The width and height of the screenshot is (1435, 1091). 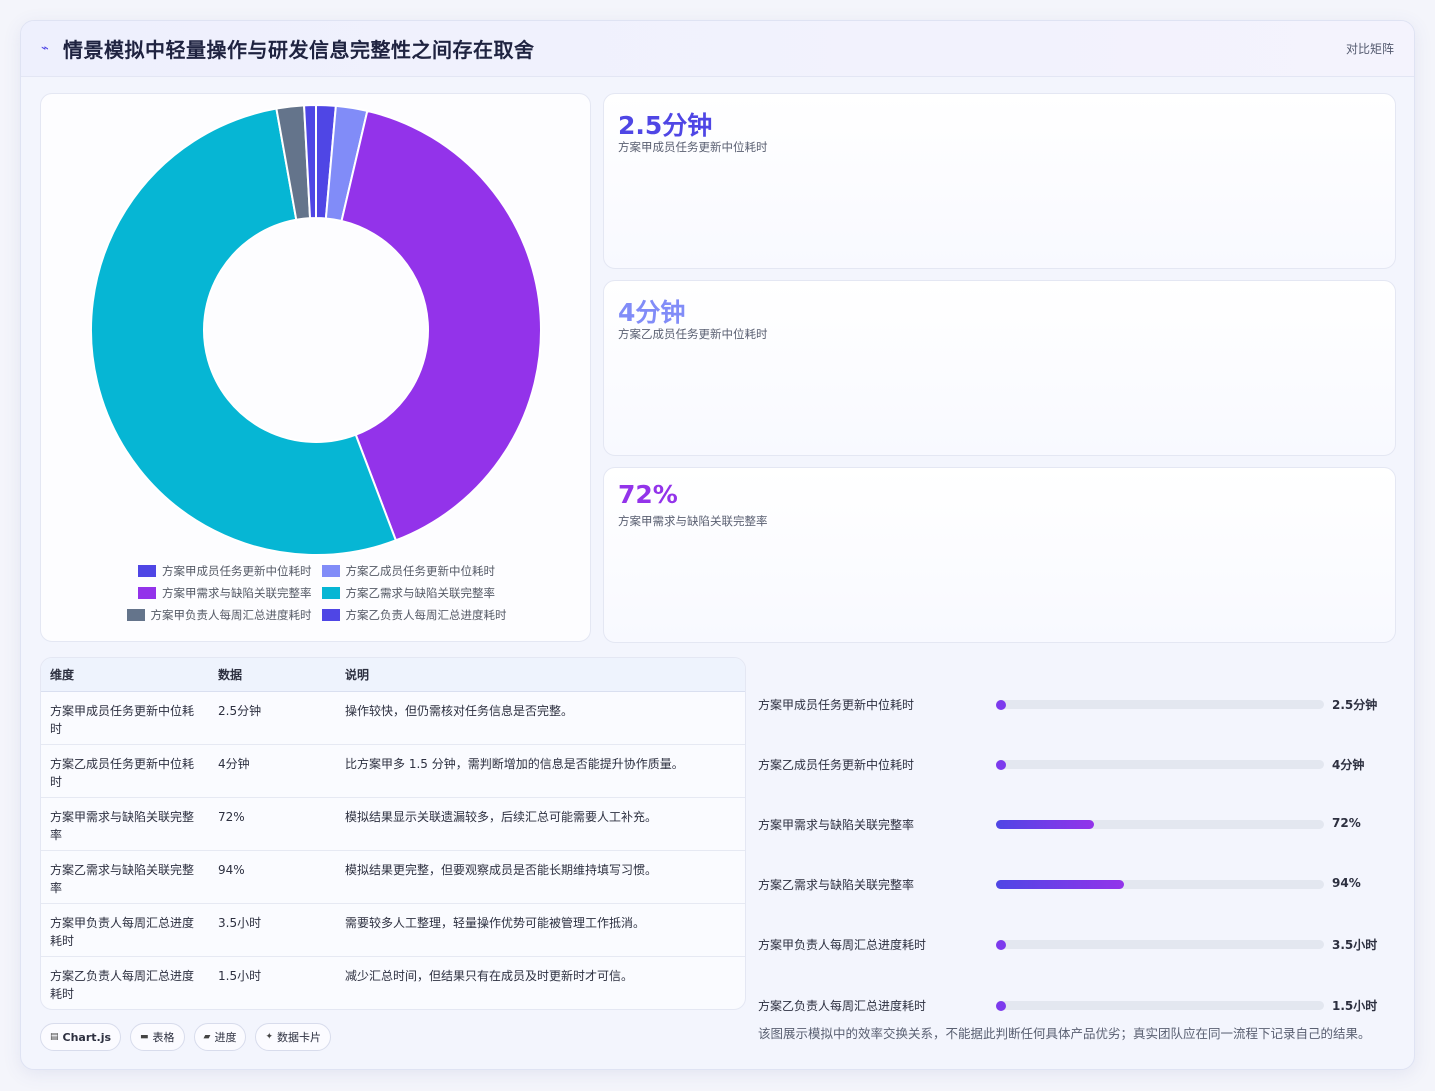 What do you see at coordinates (272, 718) in the screenshot?
I see `cell-data: 2.5分钟` at bounding box center [272, 718].